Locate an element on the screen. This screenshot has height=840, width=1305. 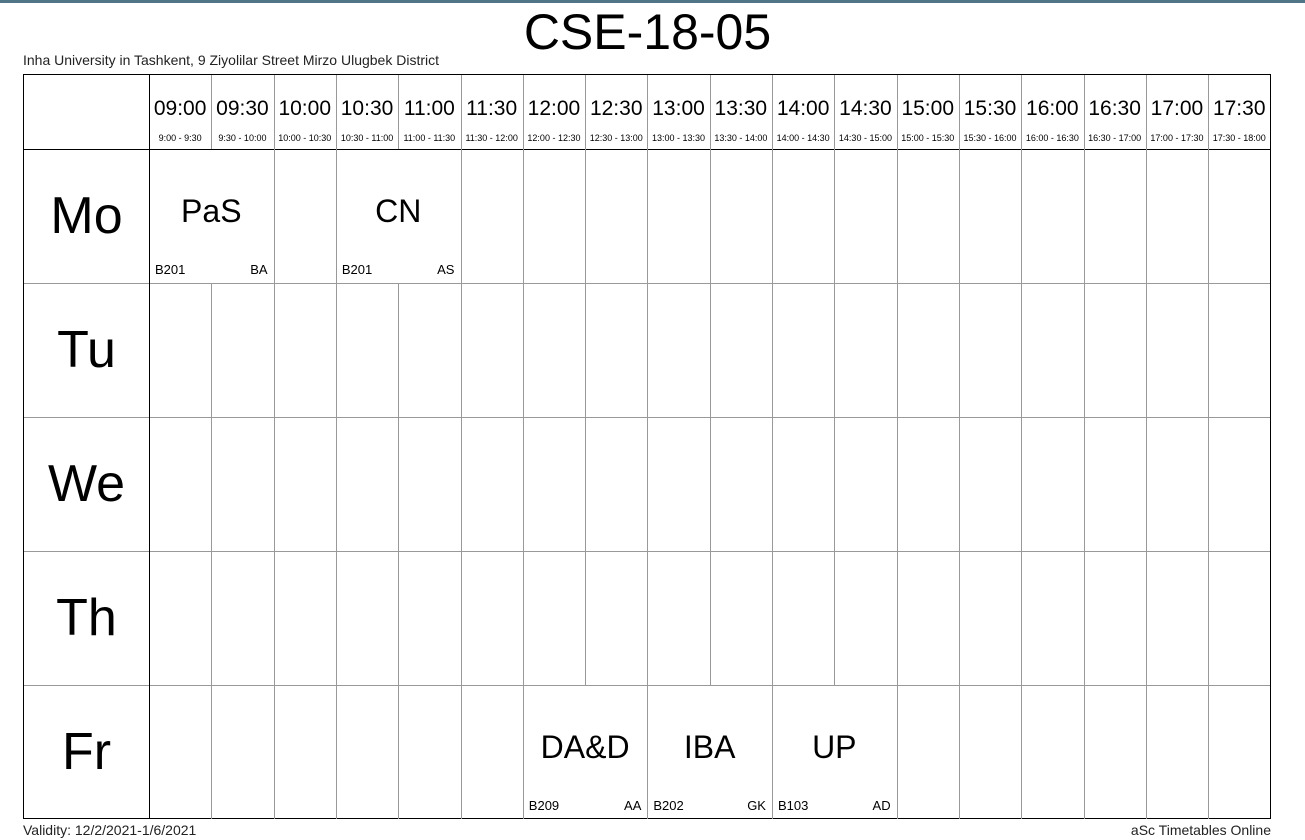
lesson-subject: UP is located at coordinates (834, 747).